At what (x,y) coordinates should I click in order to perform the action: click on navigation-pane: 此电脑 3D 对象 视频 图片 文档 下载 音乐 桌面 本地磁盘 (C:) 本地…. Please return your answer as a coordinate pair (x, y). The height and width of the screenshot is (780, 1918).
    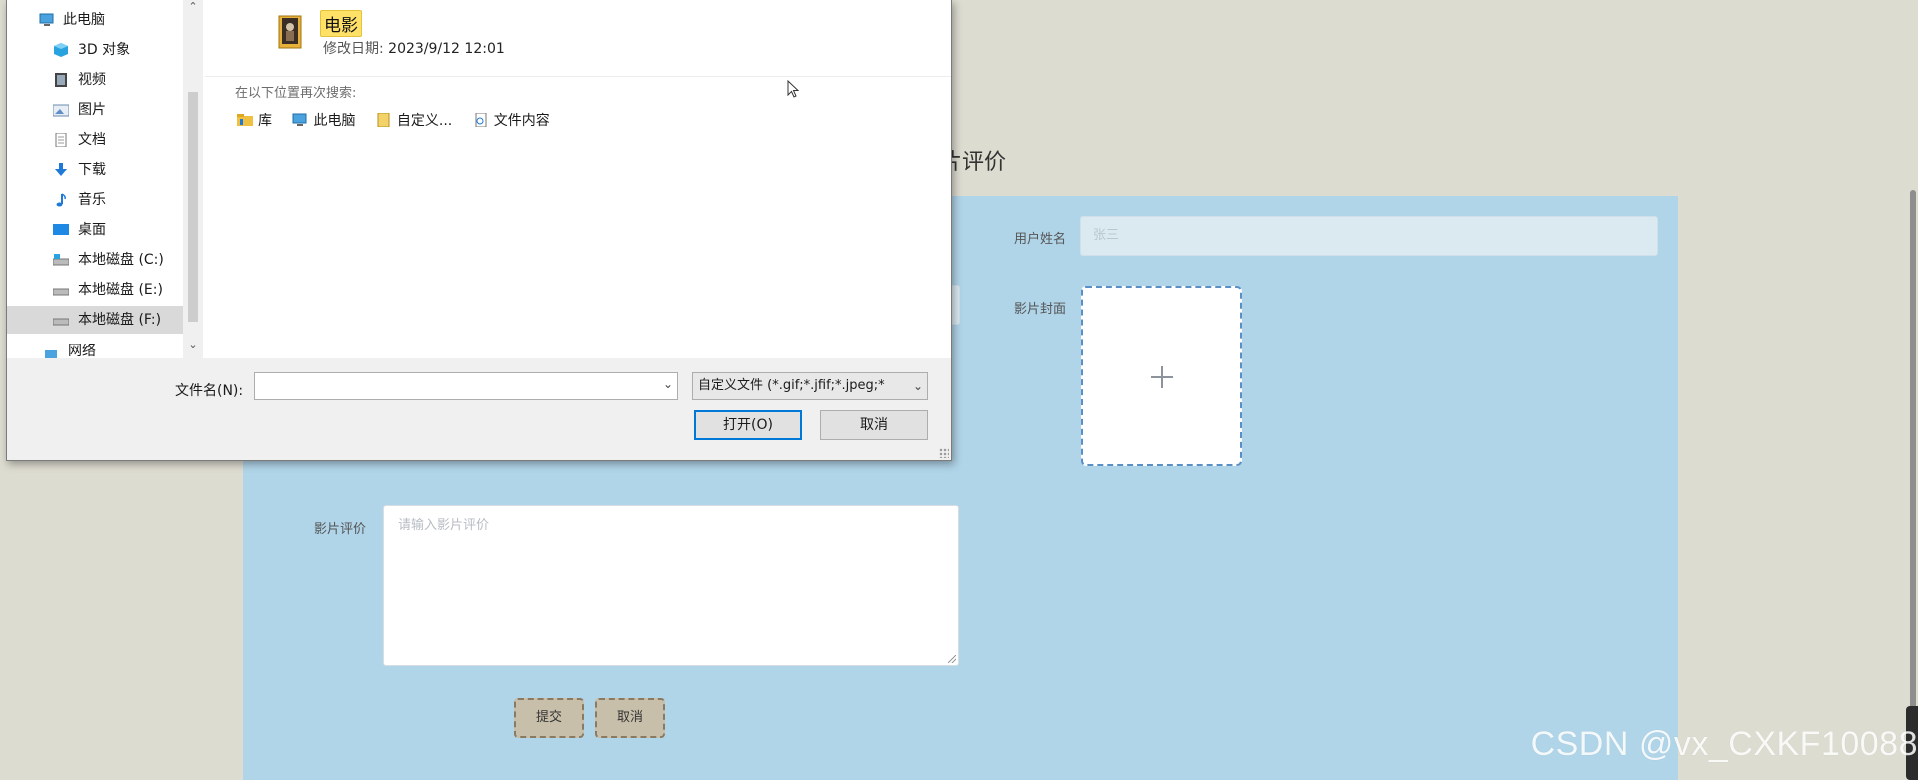
    Looking at the image, I should click on (105, 179).